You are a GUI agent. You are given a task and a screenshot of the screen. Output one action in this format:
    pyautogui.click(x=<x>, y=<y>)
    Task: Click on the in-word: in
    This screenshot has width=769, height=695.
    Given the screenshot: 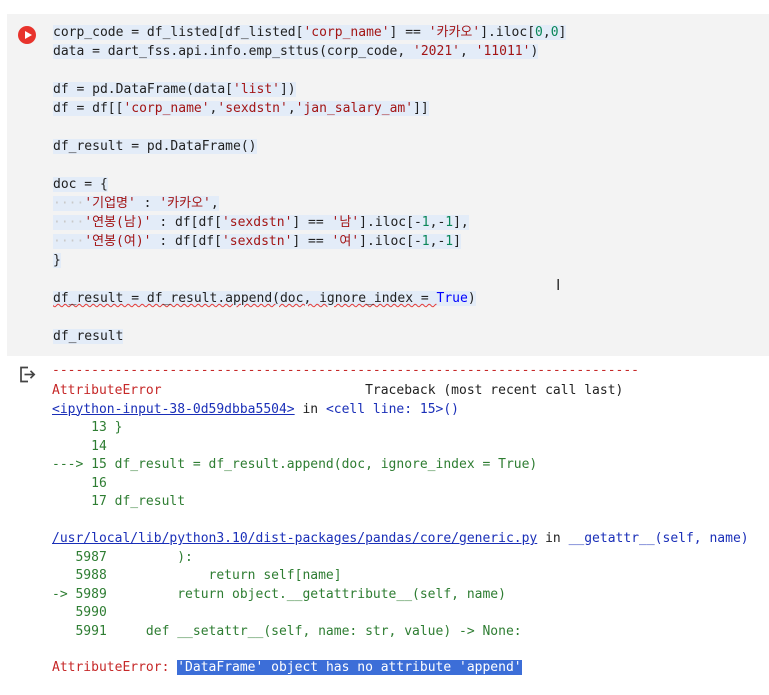 What is the action you would take?
    pyautogui.click(x=310, y=409)
    